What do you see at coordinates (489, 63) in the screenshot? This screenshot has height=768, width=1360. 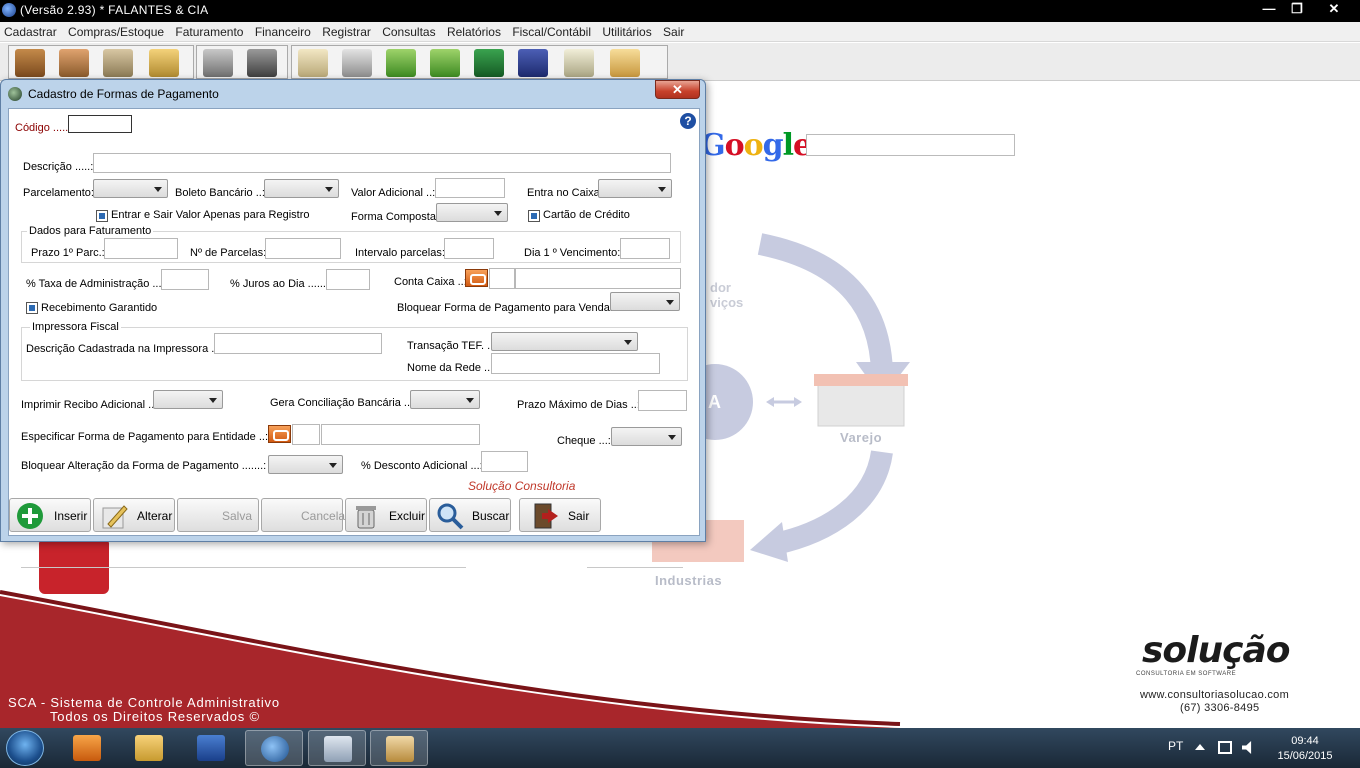 I see `ledger-icon` at bounding box center [489, 63].